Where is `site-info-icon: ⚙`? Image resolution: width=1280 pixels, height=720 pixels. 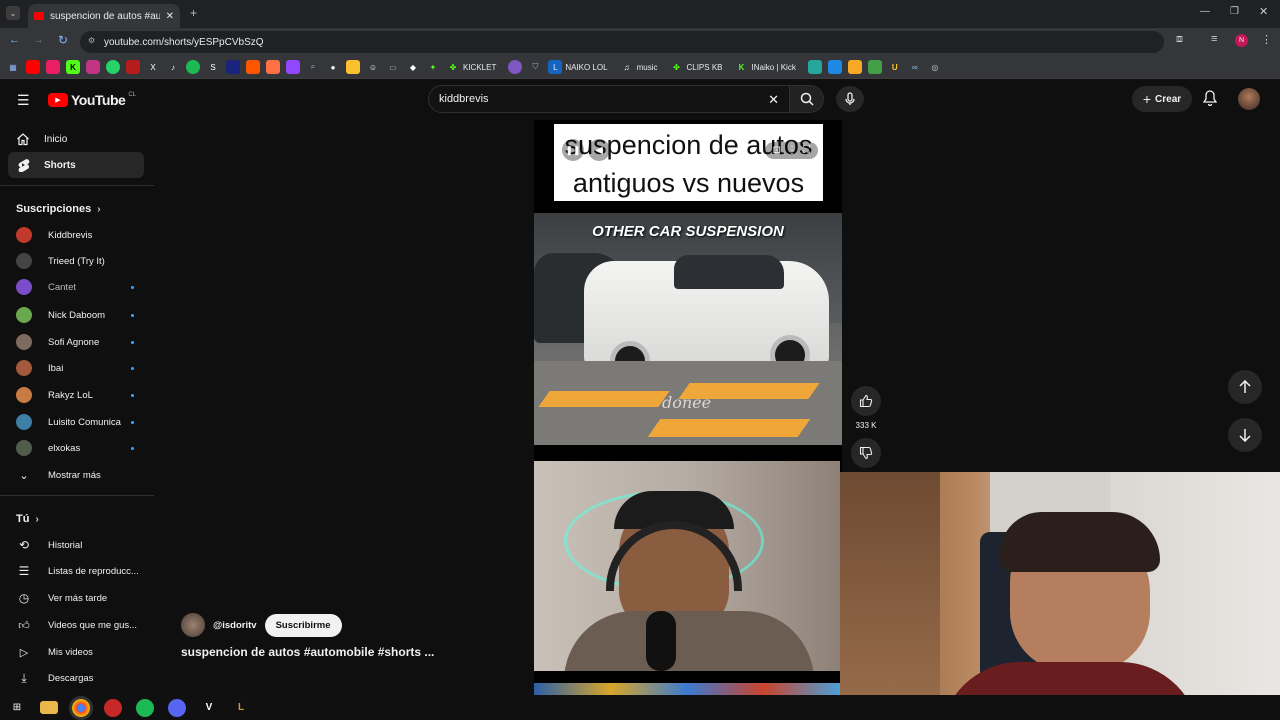 site-info-icon: ⚙ is located at coordinates (91, 40).